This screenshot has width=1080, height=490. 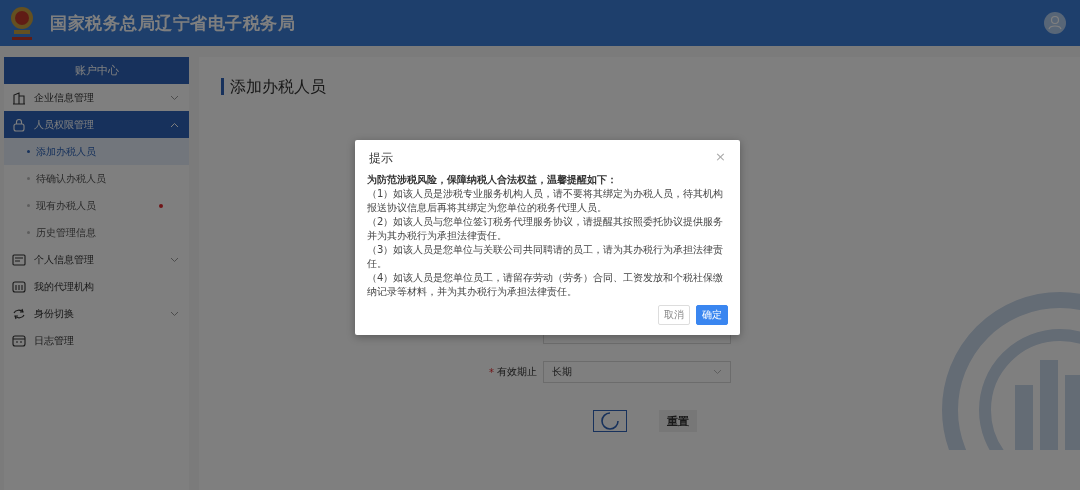 I want to click on submit-button, so click(x=610, y=421).